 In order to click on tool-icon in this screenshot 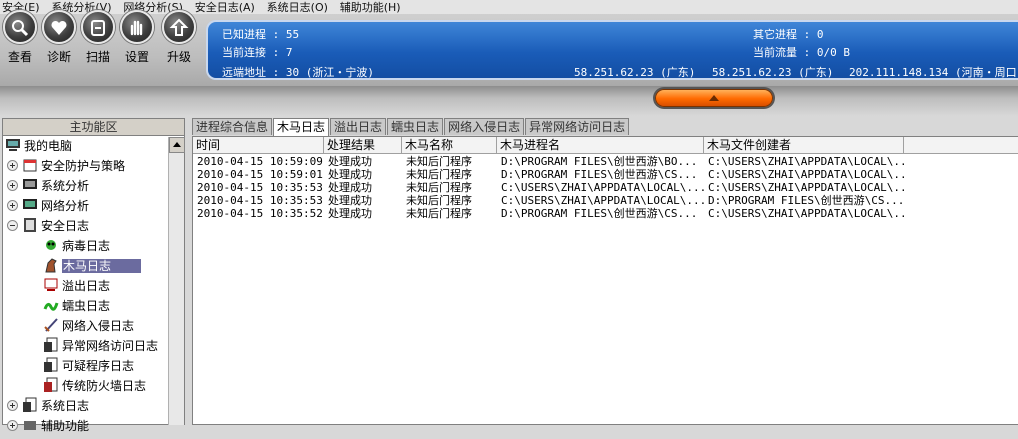, I will do `click(30, 425)`.